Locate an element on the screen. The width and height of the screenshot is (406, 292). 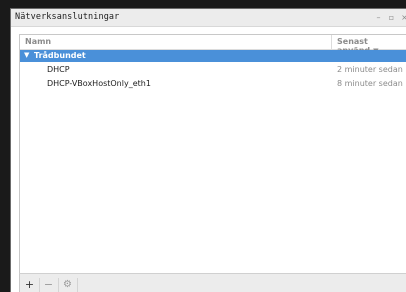
column-divider is located at coordinates (331, 42).